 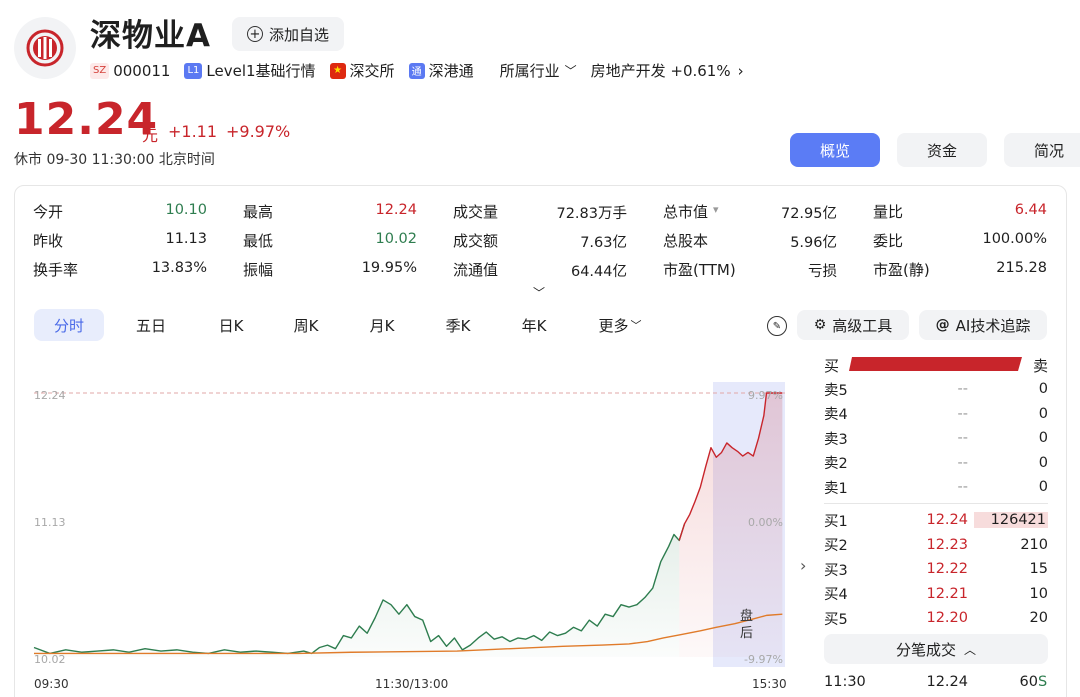 What do you see at coordinates (836, 619) in the screenshot?
I see `level-label: 买5` at bounding box center [836, 619].